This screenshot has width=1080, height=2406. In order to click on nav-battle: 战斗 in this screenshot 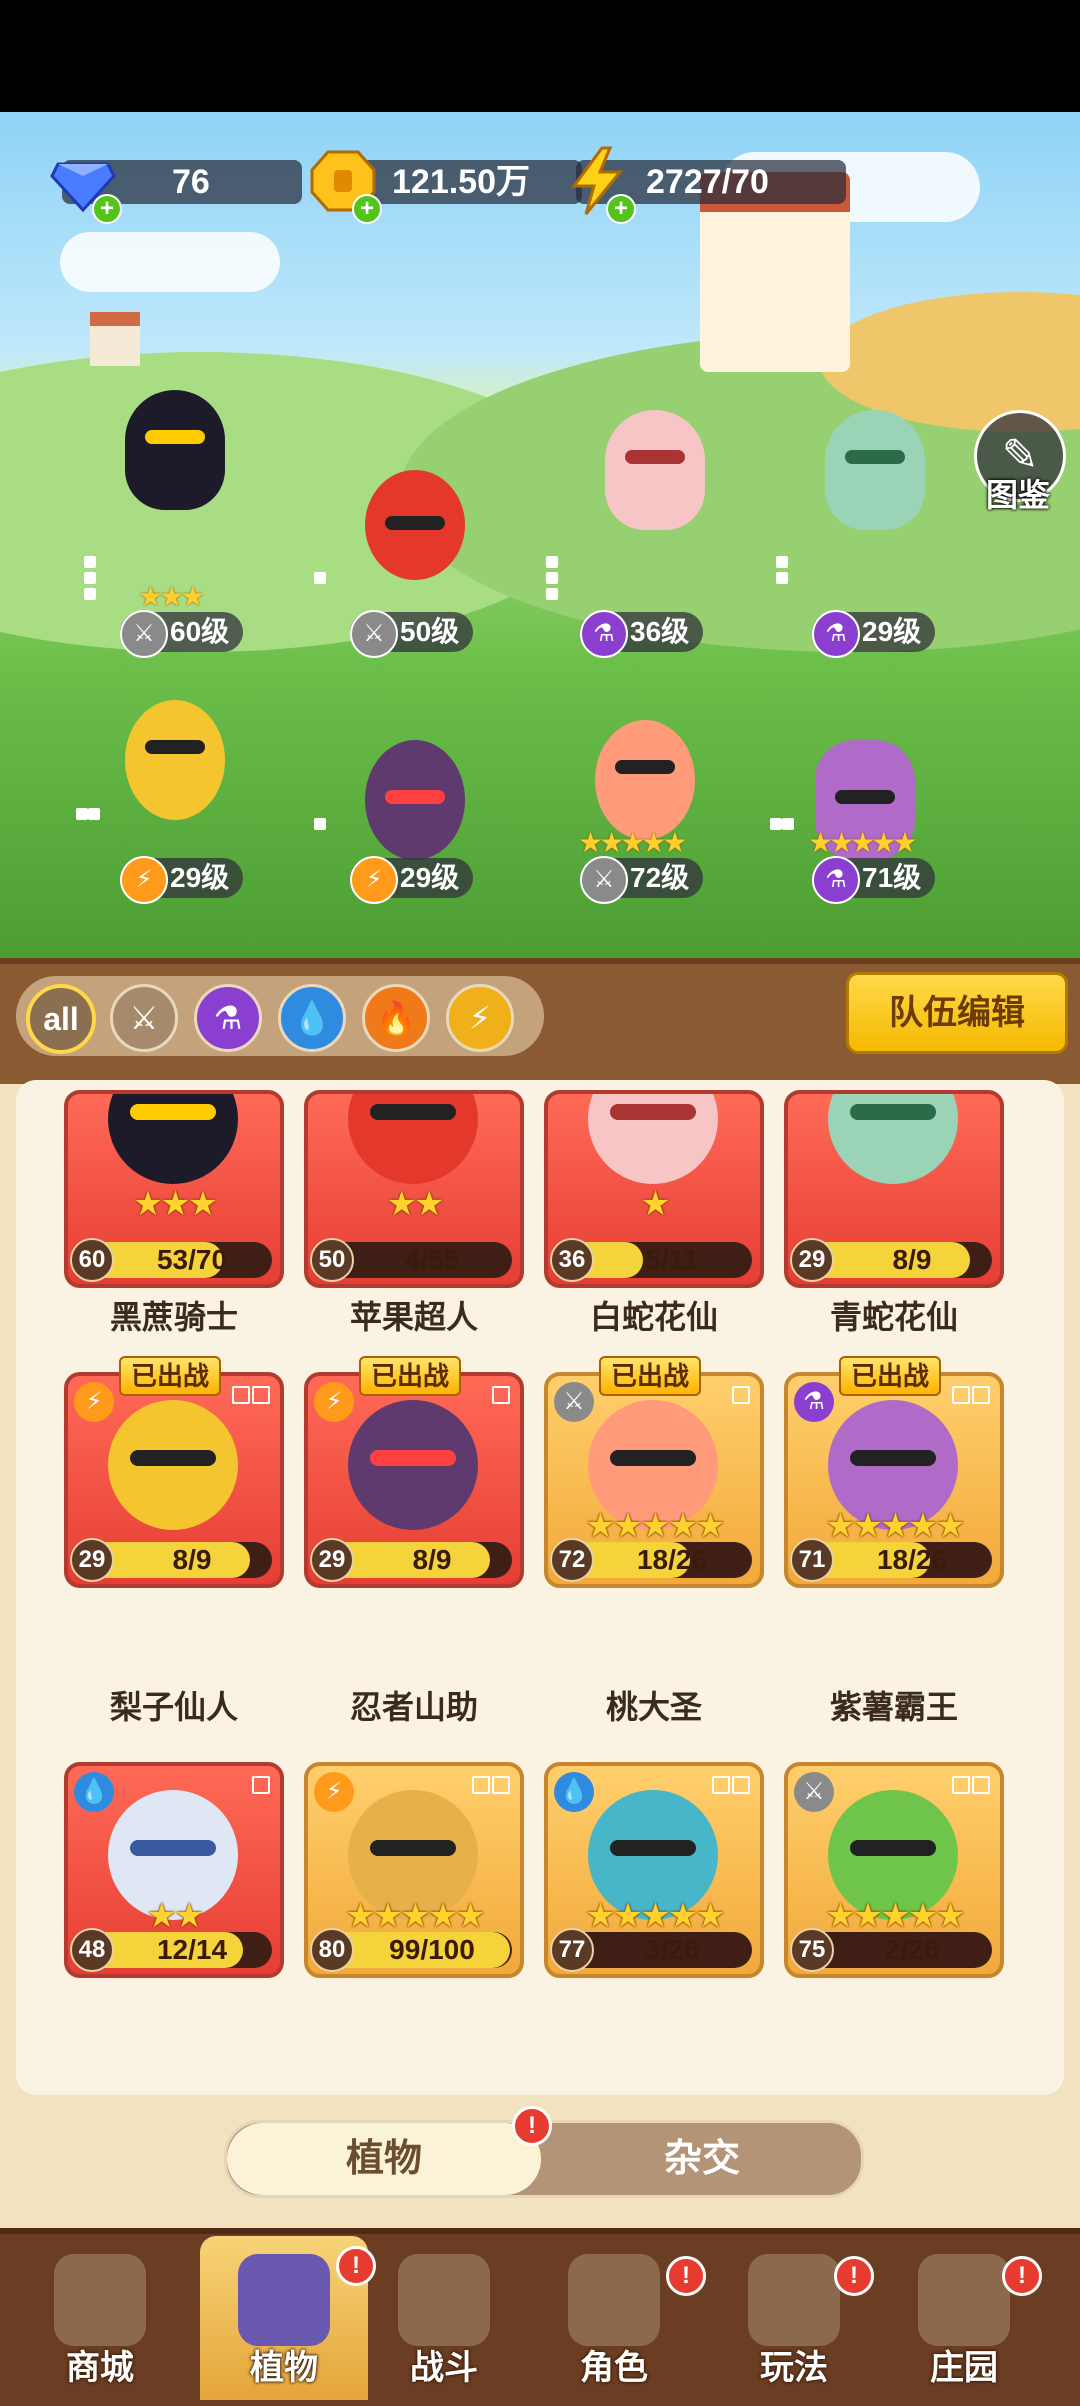, I will do `click(444, 2318)`.